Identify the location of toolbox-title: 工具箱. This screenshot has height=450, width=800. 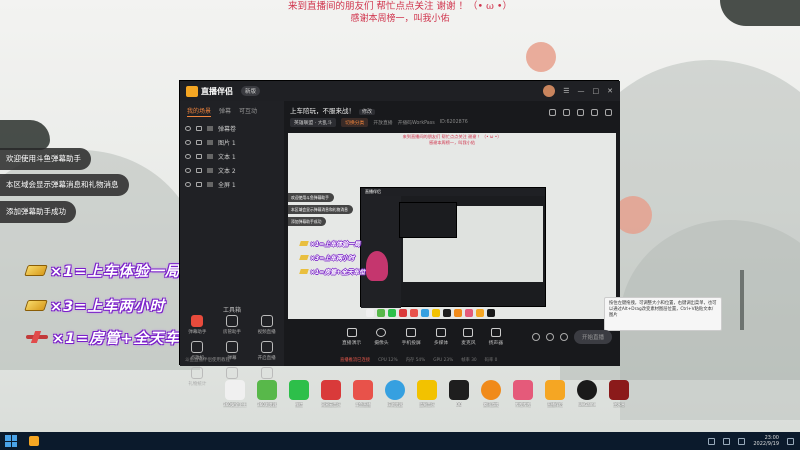
(231, 310).